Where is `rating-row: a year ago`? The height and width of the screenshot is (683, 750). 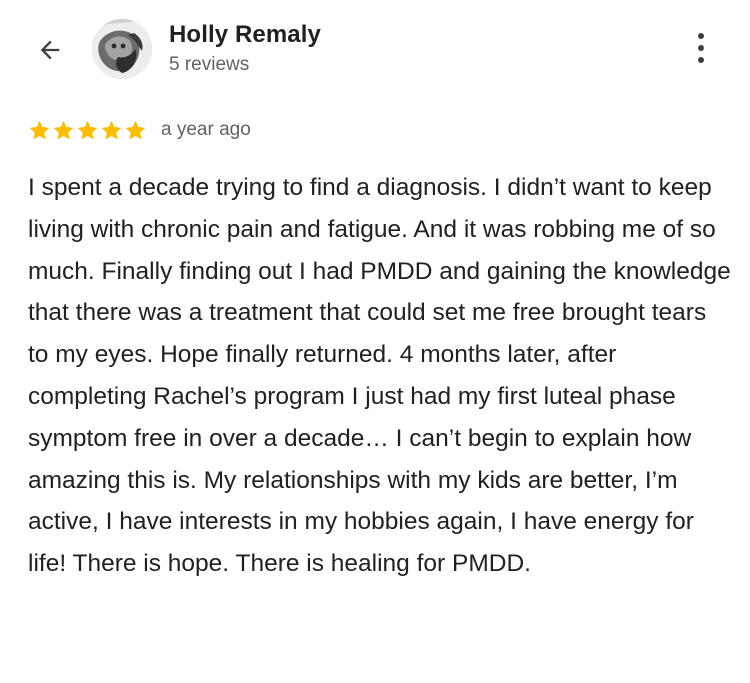 rating-row: a year ago is located at coordinates (139, 130).